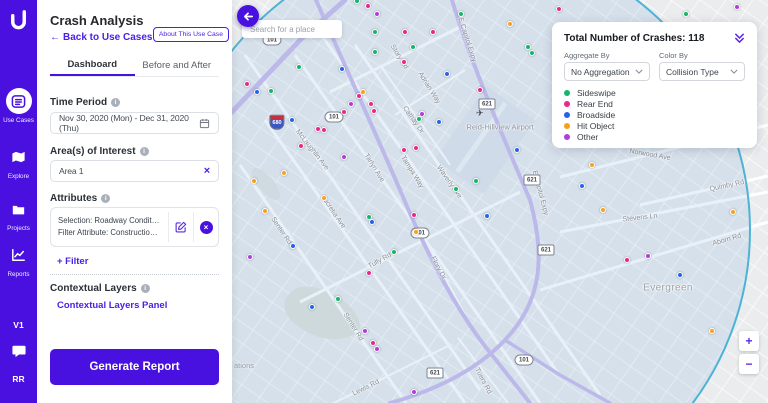 Image resolution: width=768 pixels, height=403 pixels. Describe the element at coordinates (134, 123) in the screenshot. I see `time-period-field: Nov 30, 2020 (Mon) - Dec 31, 2020 (Thu)` at that location.